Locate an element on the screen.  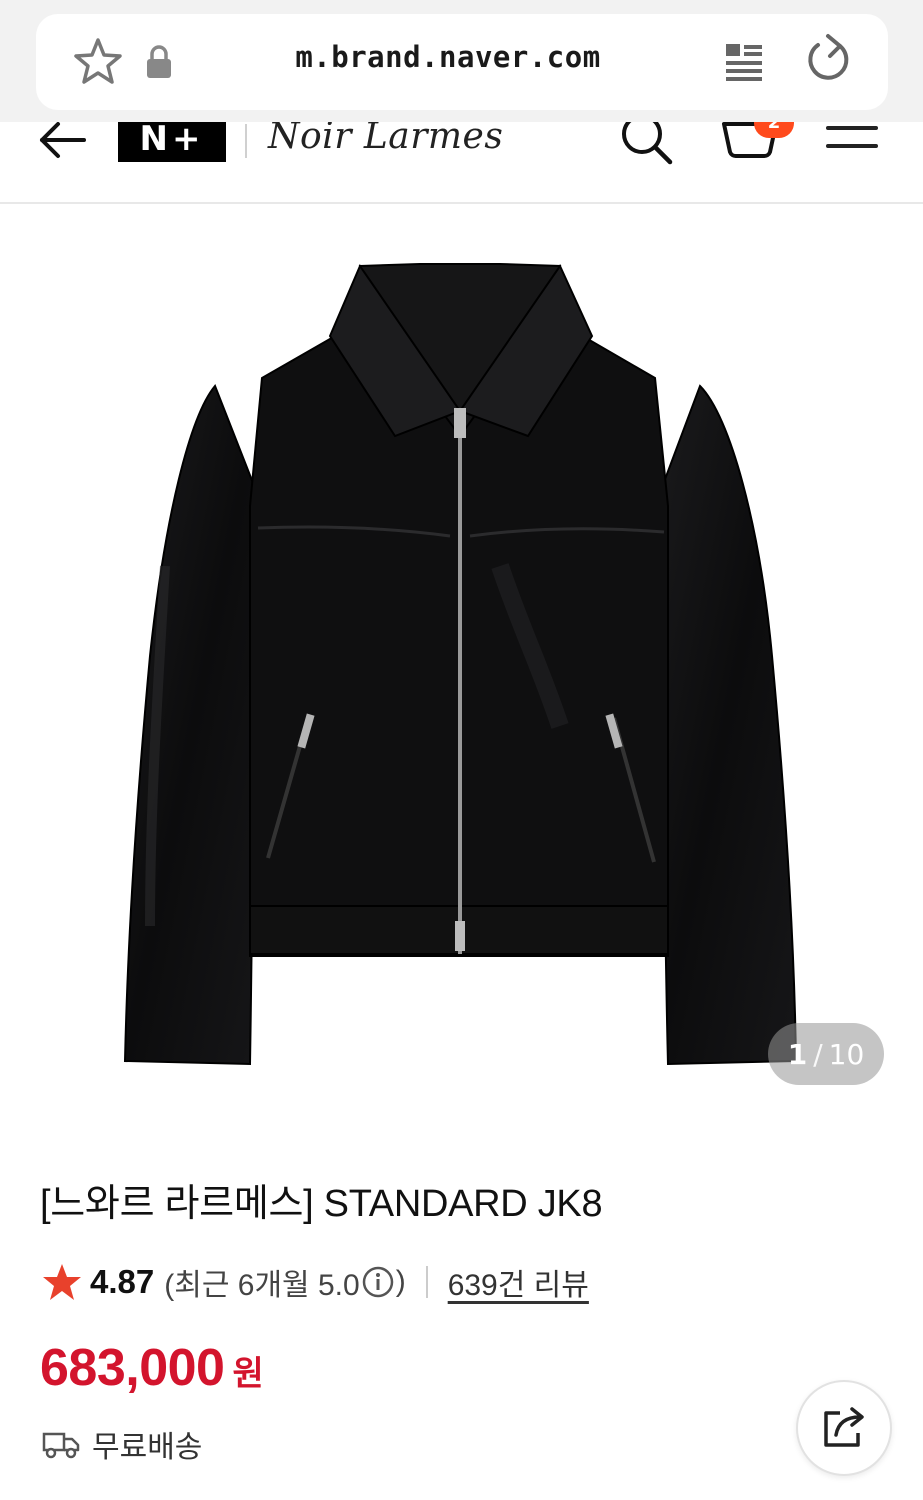
reader-mode-icon is located at coordinates (745, 62).